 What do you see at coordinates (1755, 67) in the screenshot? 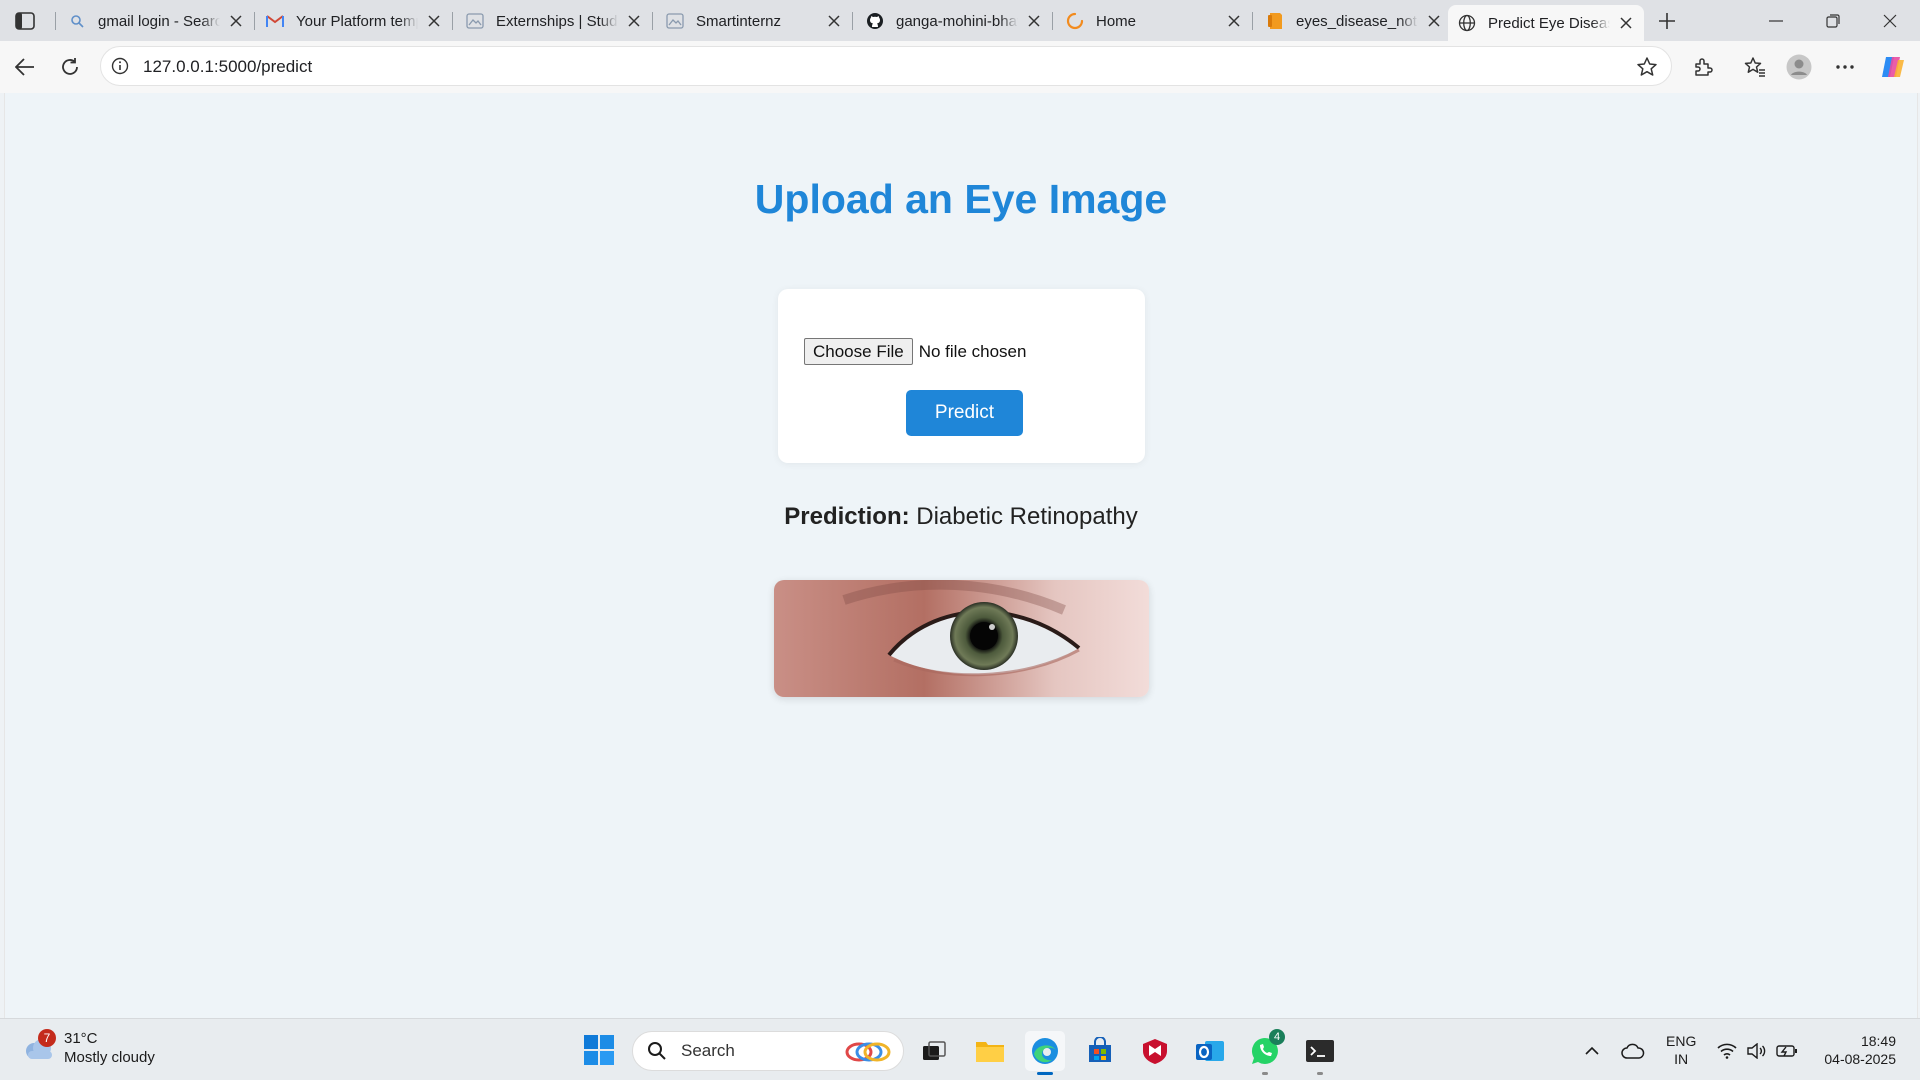
I see `favorites-icon` at bounding box center [1755, 67].